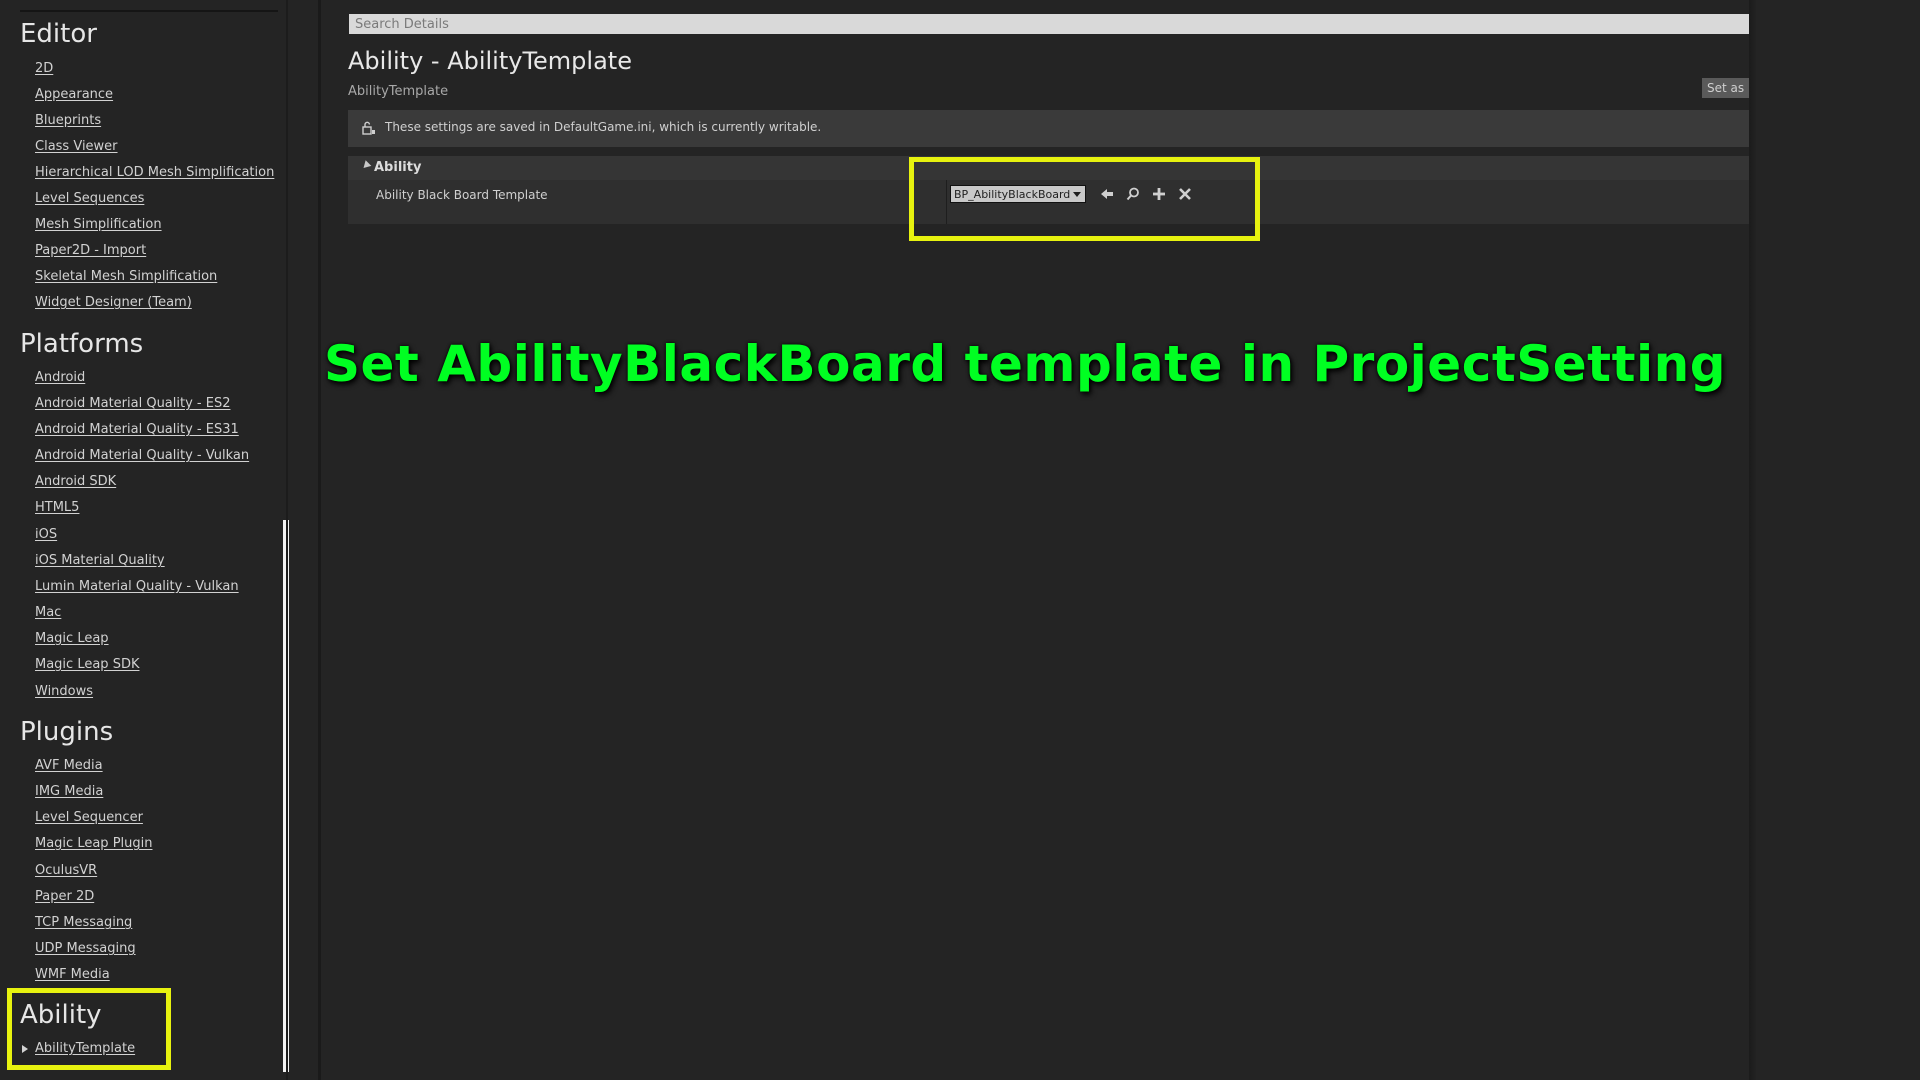  I want to click on panel-right-edge, so click(1834, 540).